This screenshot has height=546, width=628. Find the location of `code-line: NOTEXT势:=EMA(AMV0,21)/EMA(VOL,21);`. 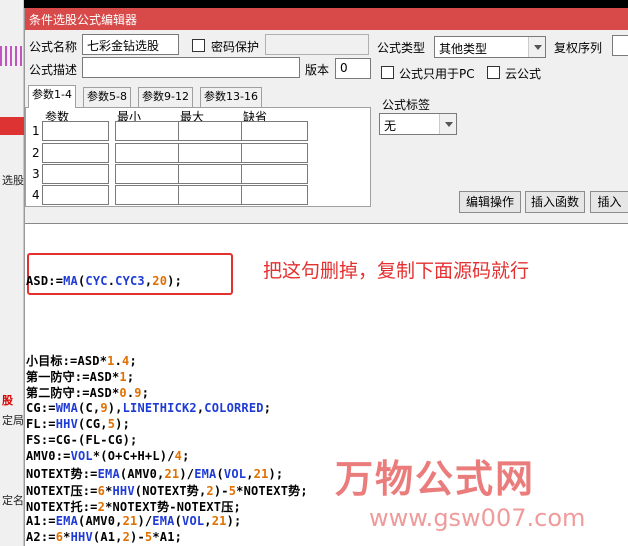

code-line: NOTEXT势:=EMA(AMV0,21)/EMA(VOL,21); is located at coordinates (154, 473).